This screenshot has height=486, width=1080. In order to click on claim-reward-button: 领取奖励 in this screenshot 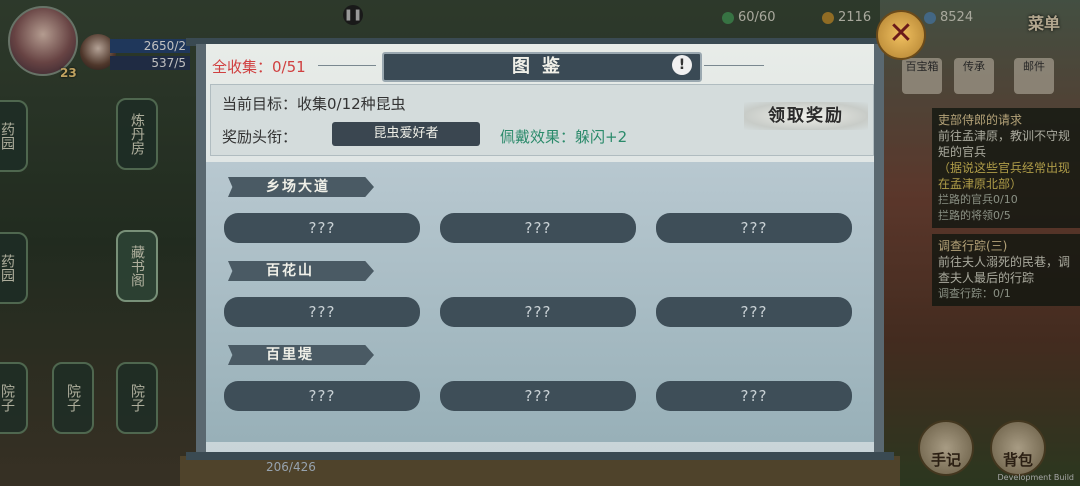, I will do `click(806, 116)`.